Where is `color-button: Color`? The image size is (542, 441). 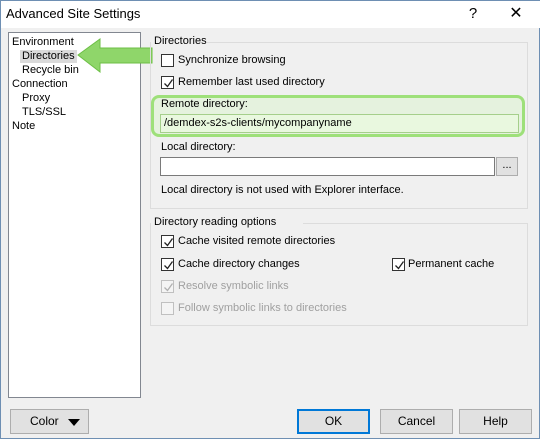
color-button: Color is located at coordinates (49, 421).